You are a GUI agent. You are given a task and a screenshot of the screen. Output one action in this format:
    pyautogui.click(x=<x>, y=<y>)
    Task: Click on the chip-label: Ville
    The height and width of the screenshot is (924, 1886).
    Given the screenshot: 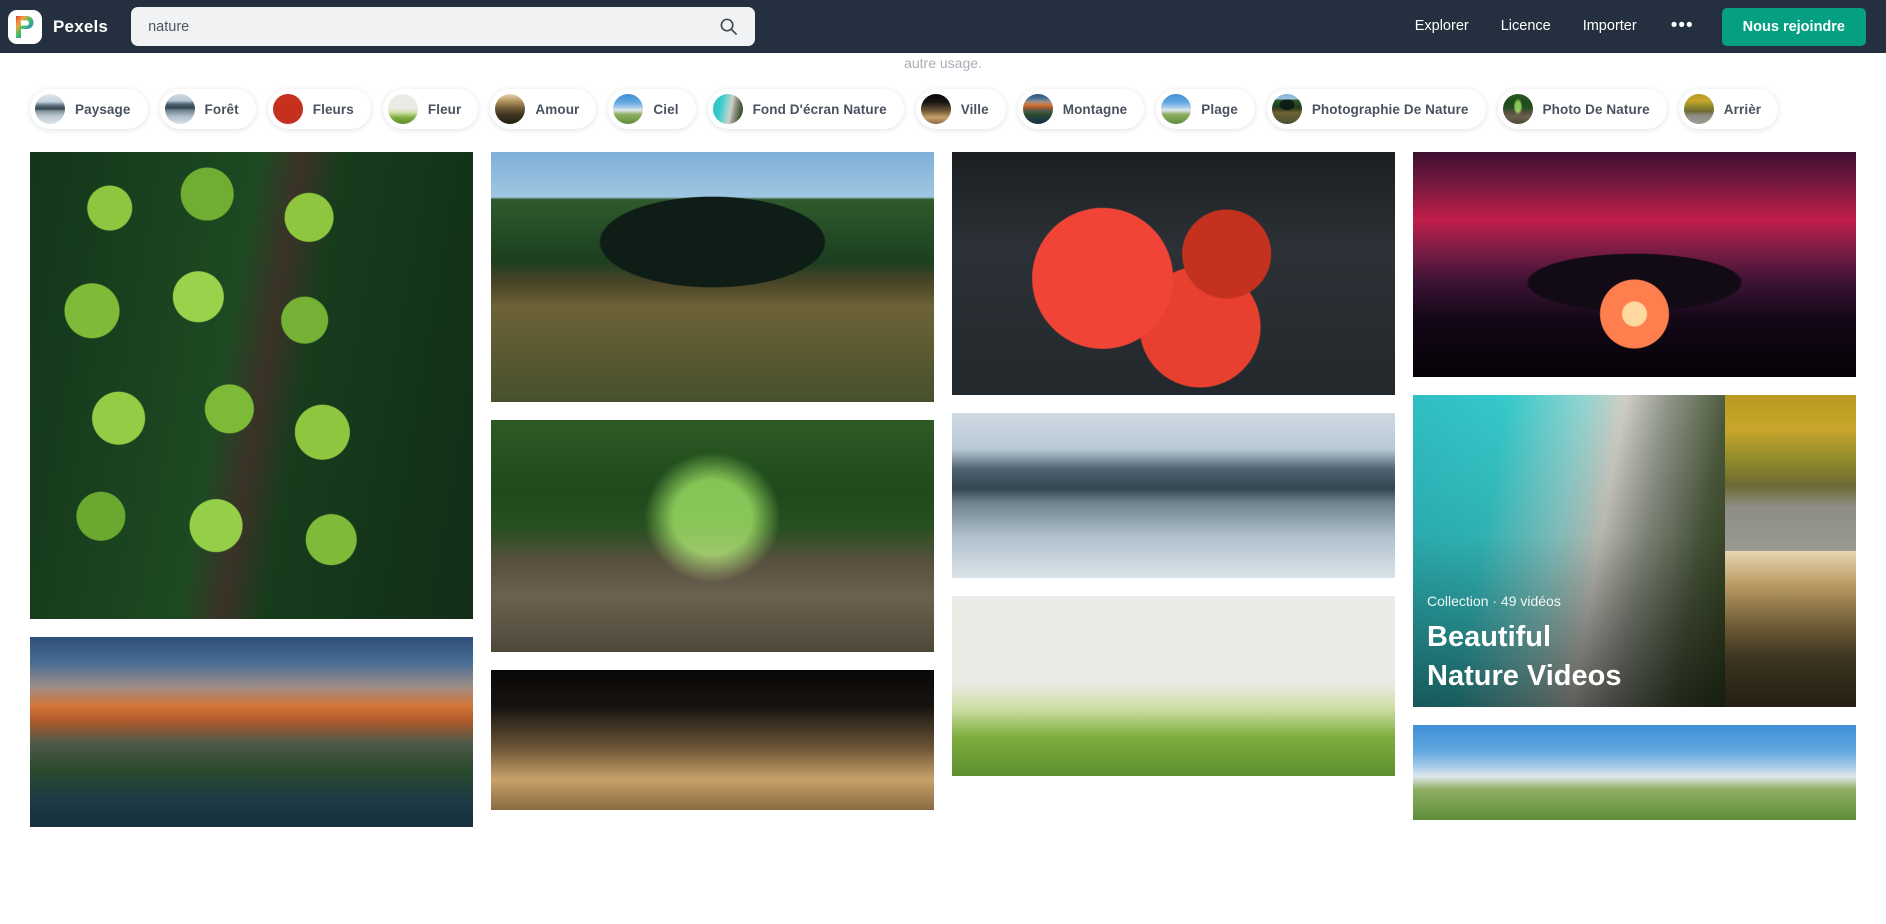 What is the action you would take?
    pyautogui.click(x=974, y=109)
    